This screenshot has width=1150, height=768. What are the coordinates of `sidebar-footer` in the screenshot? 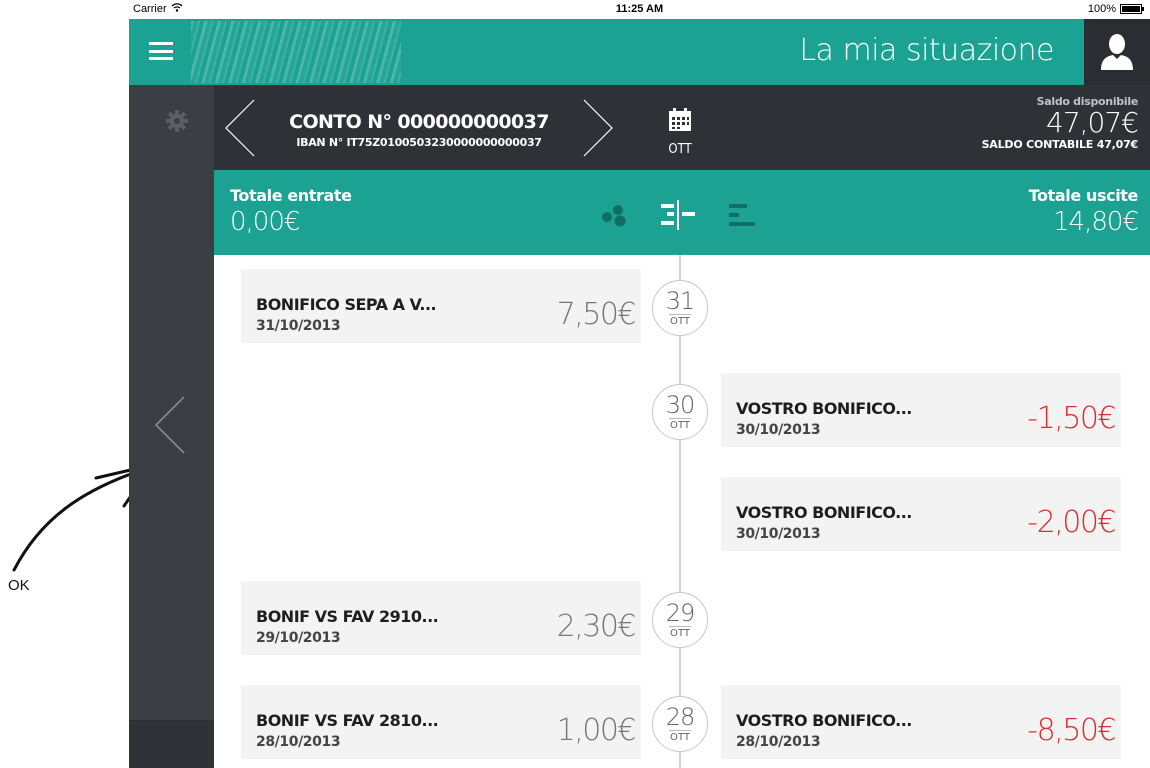 It's located at (171, 744).